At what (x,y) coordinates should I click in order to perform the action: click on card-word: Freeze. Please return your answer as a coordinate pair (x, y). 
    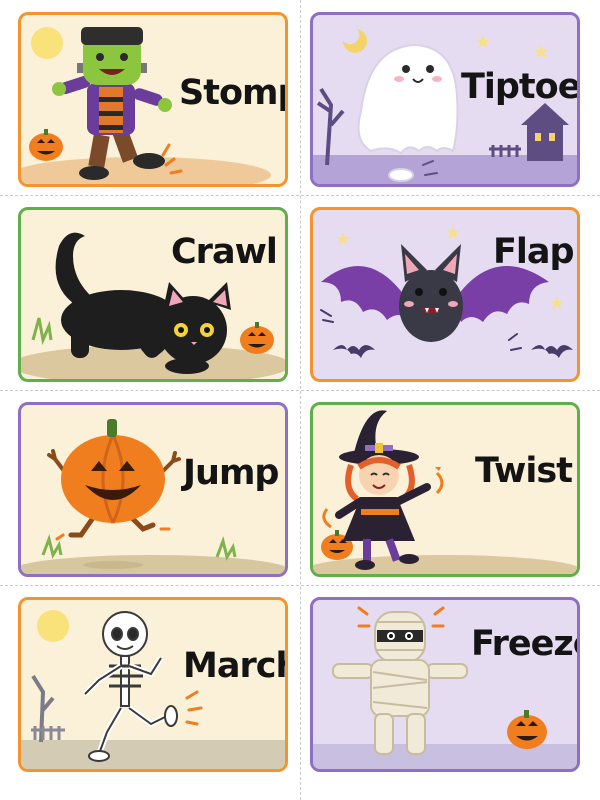
    Looking at the image, I should click on (524, 644).